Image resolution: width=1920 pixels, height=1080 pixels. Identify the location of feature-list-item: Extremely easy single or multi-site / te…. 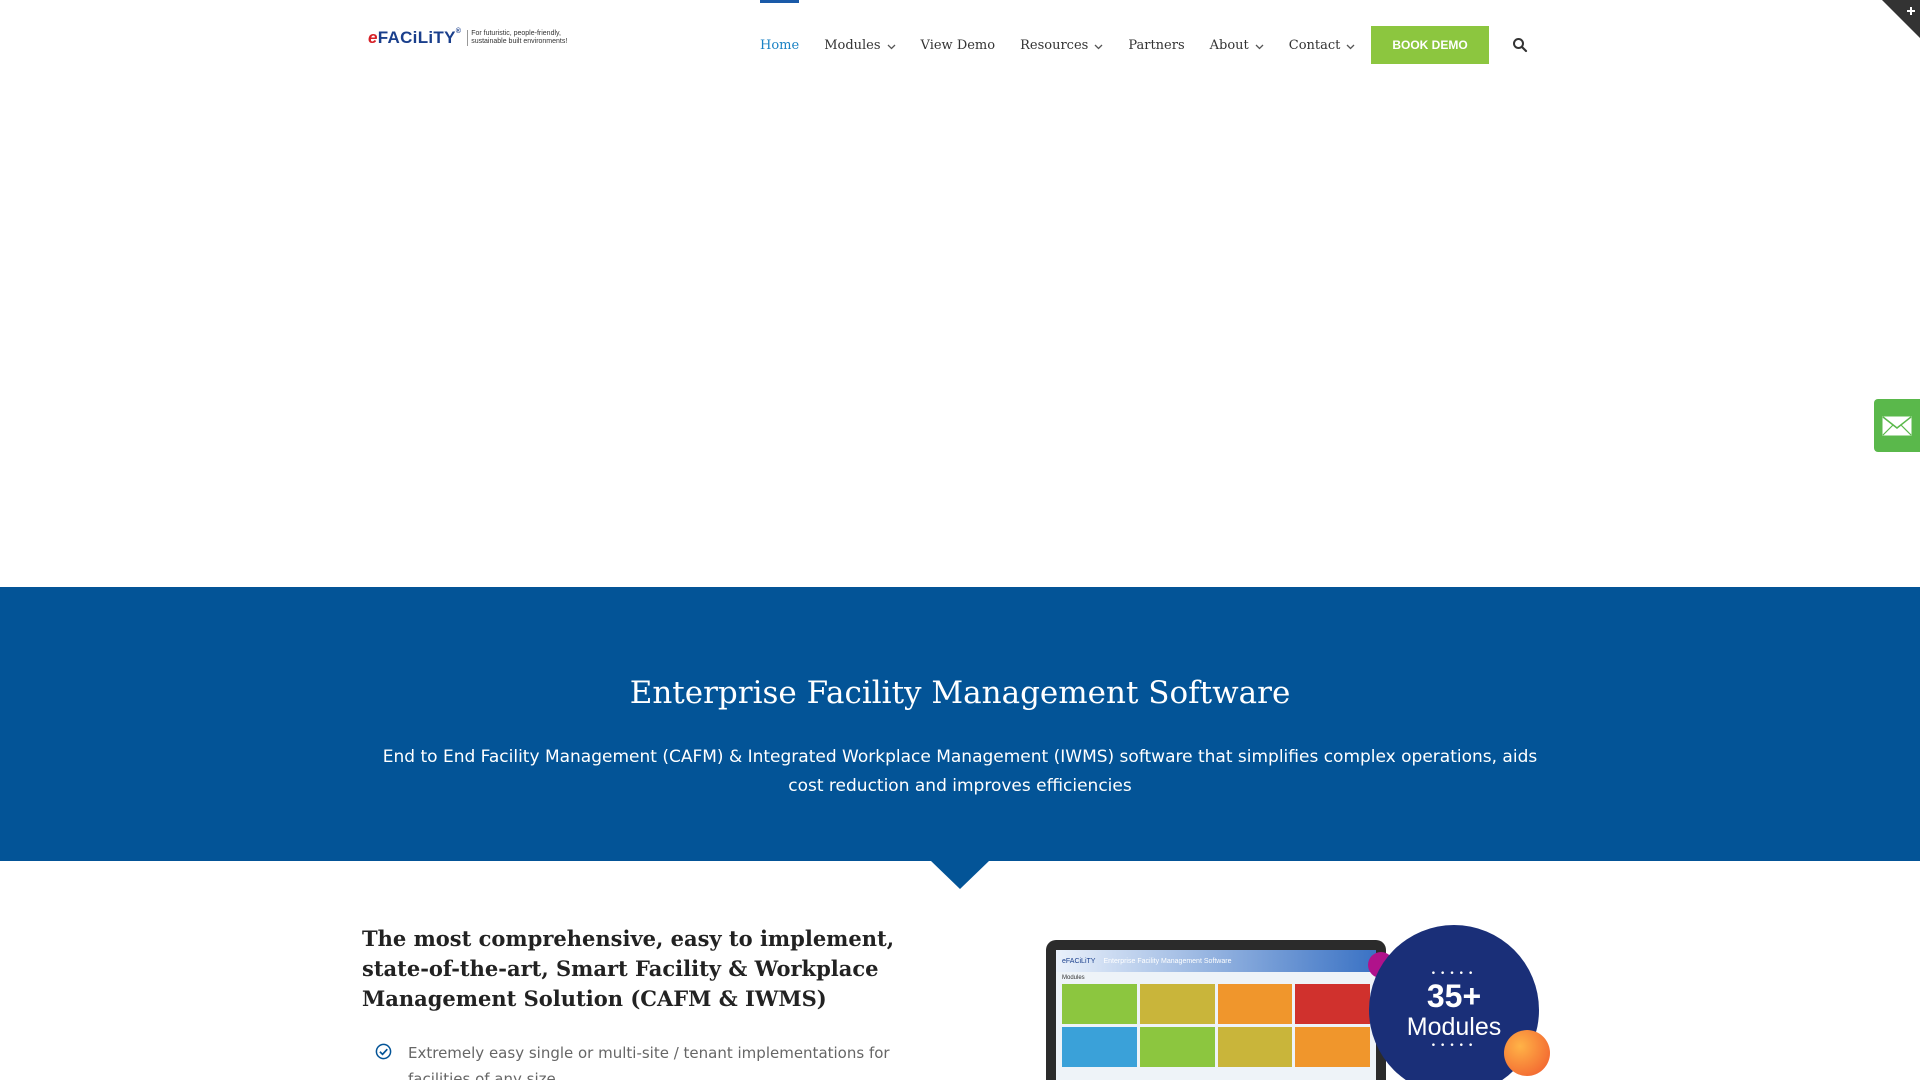
(655, 1060).